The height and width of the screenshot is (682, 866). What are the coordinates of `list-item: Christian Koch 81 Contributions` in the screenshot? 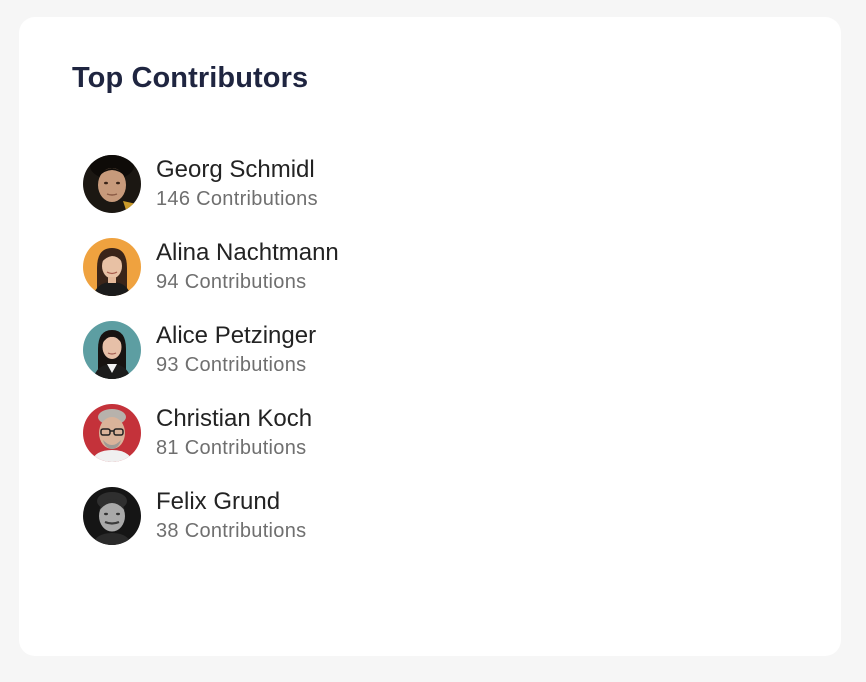 It's located at (211, 432).